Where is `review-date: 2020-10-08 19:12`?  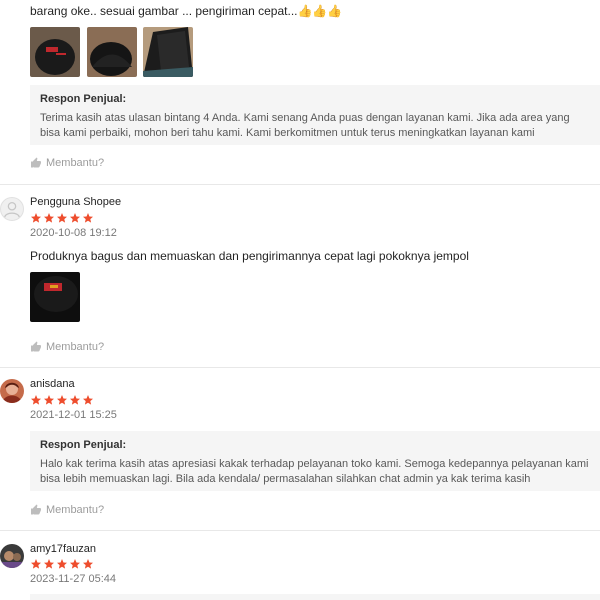 review-date: 2020-10-08 19:12 is located at coordinates (73, 233).